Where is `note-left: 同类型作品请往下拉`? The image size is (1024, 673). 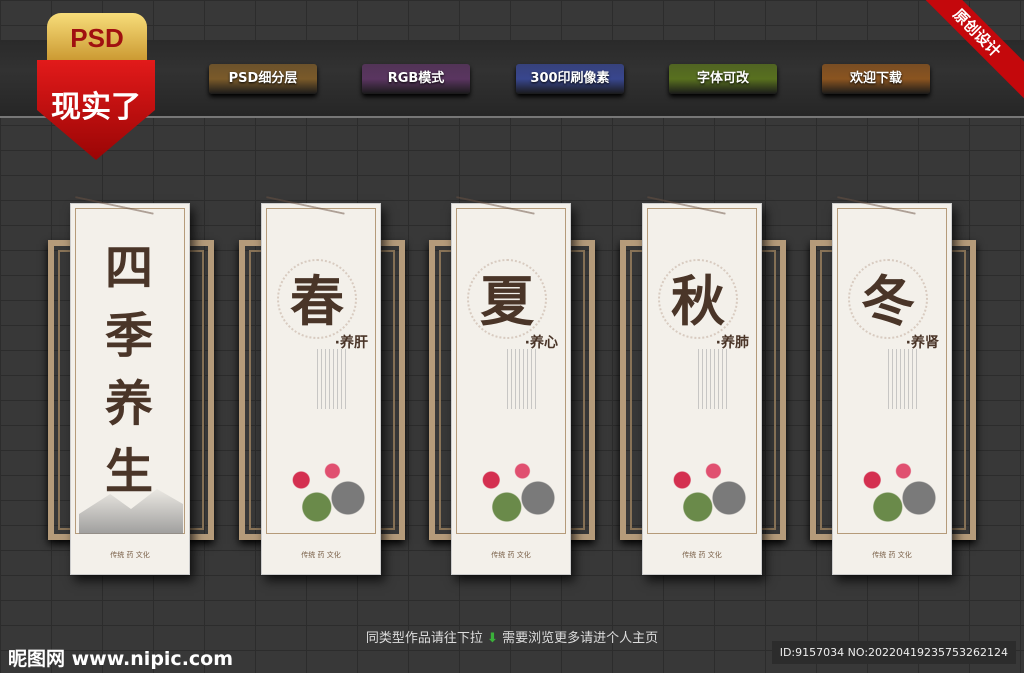 note-left: 同类型作品请往下拉 is located at coordinates (424, 638).